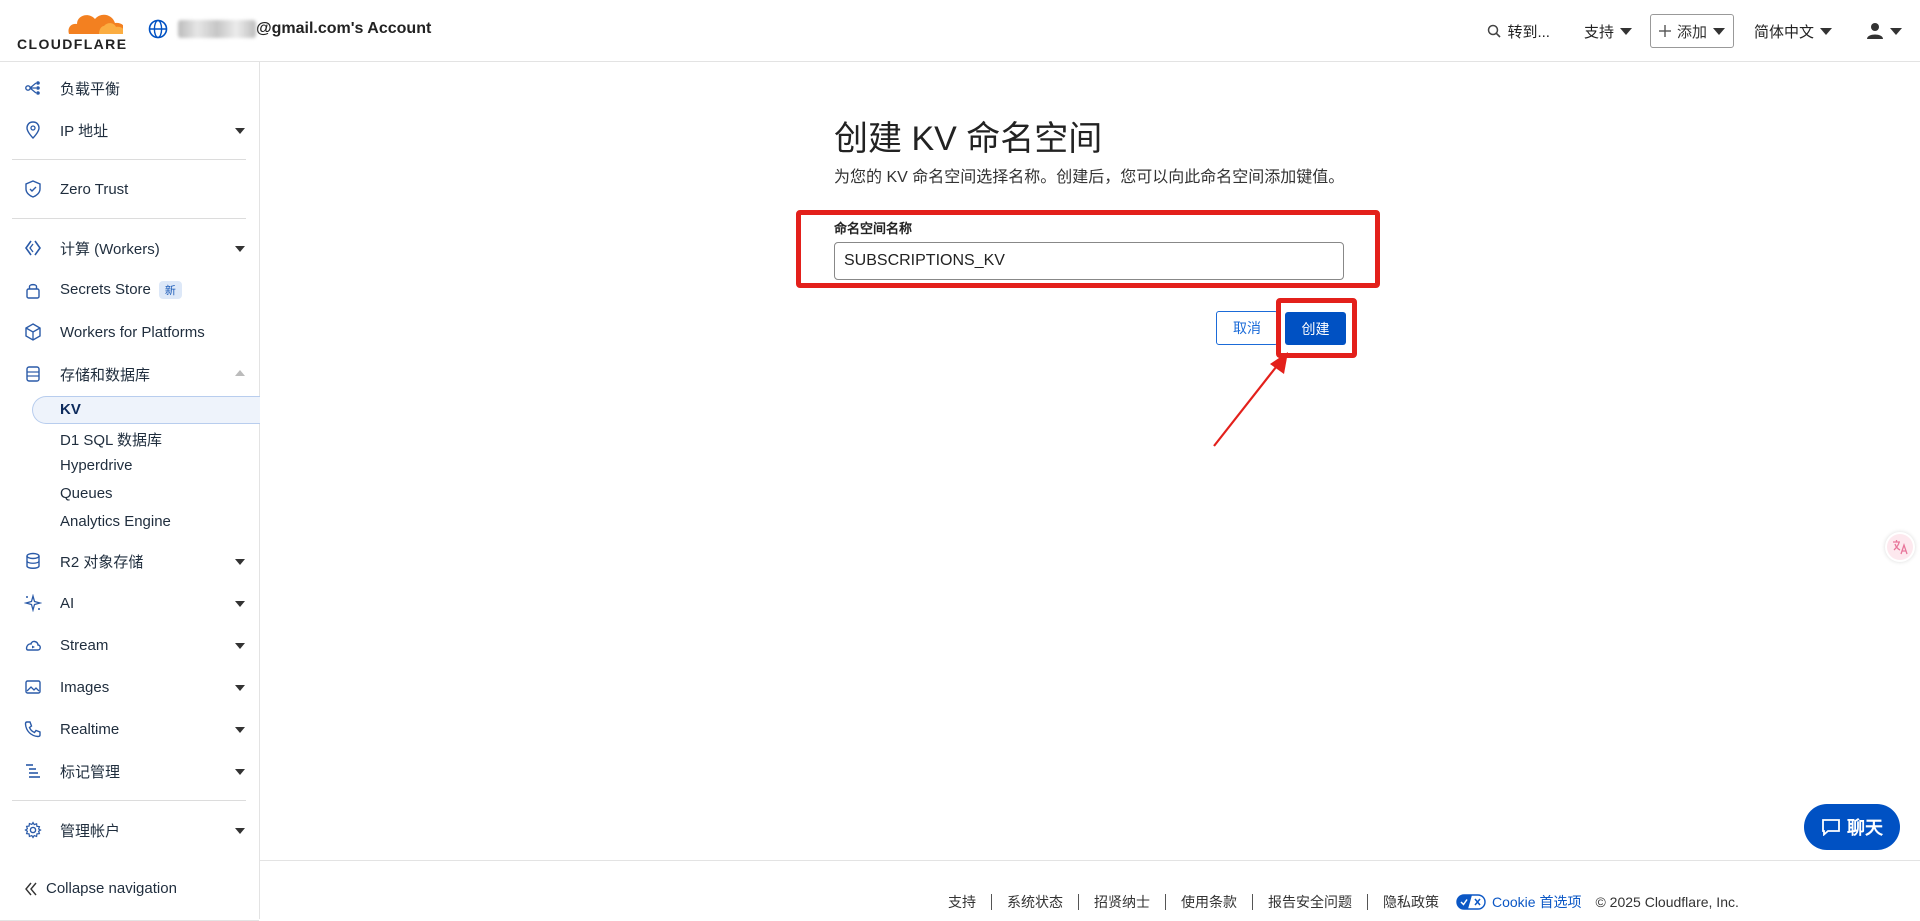  I want to click on sidebar-item-zero-trust: Zero Trust, so click(129, 189).